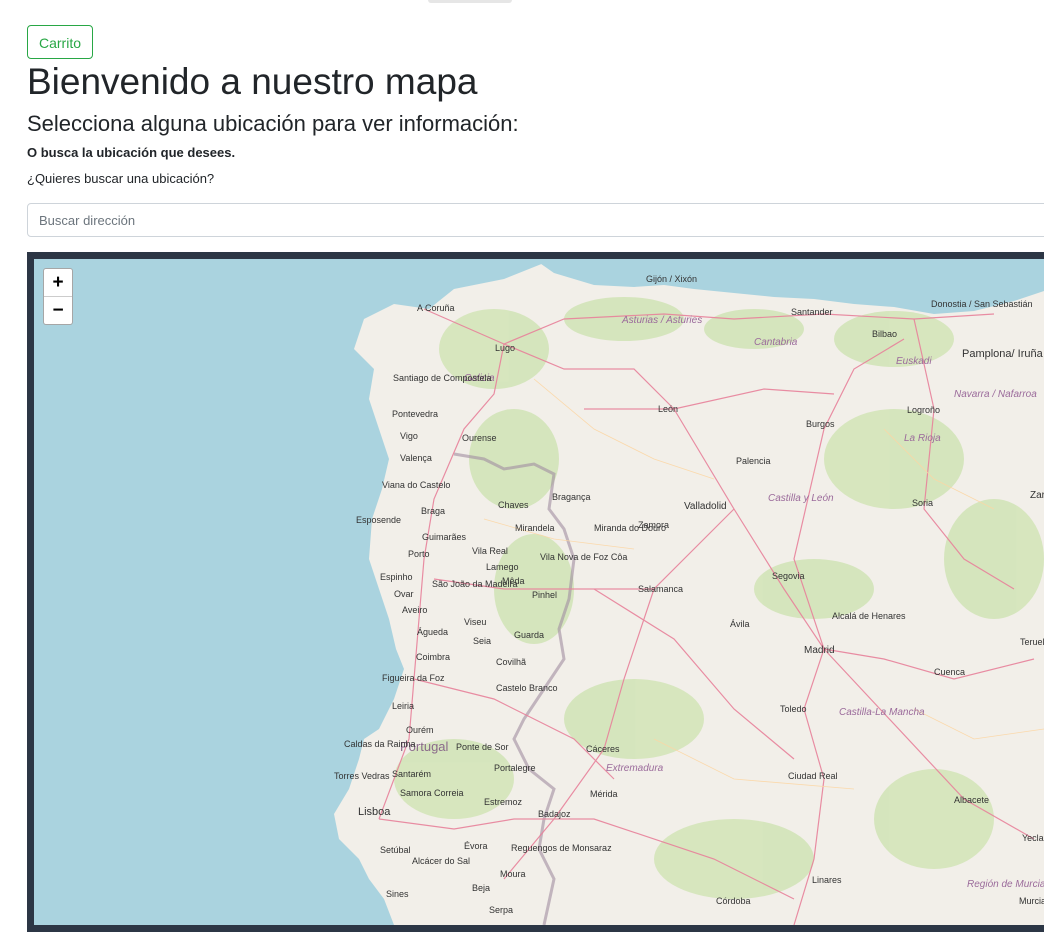  I want to click on map-region-label: Castilla-La Mancha, so click(882, 712).